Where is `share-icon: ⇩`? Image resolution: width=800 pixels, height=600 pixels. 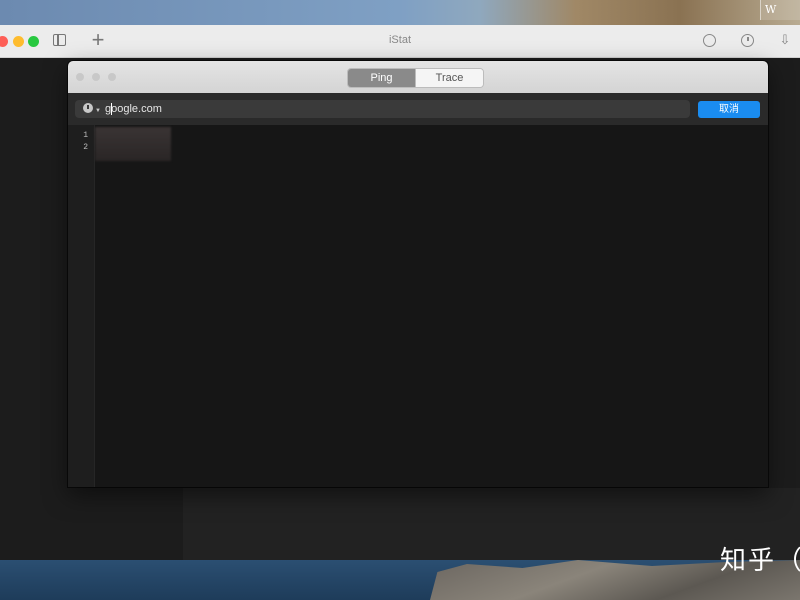 share-icon: ⇩ is located at coordinates (785, 40).